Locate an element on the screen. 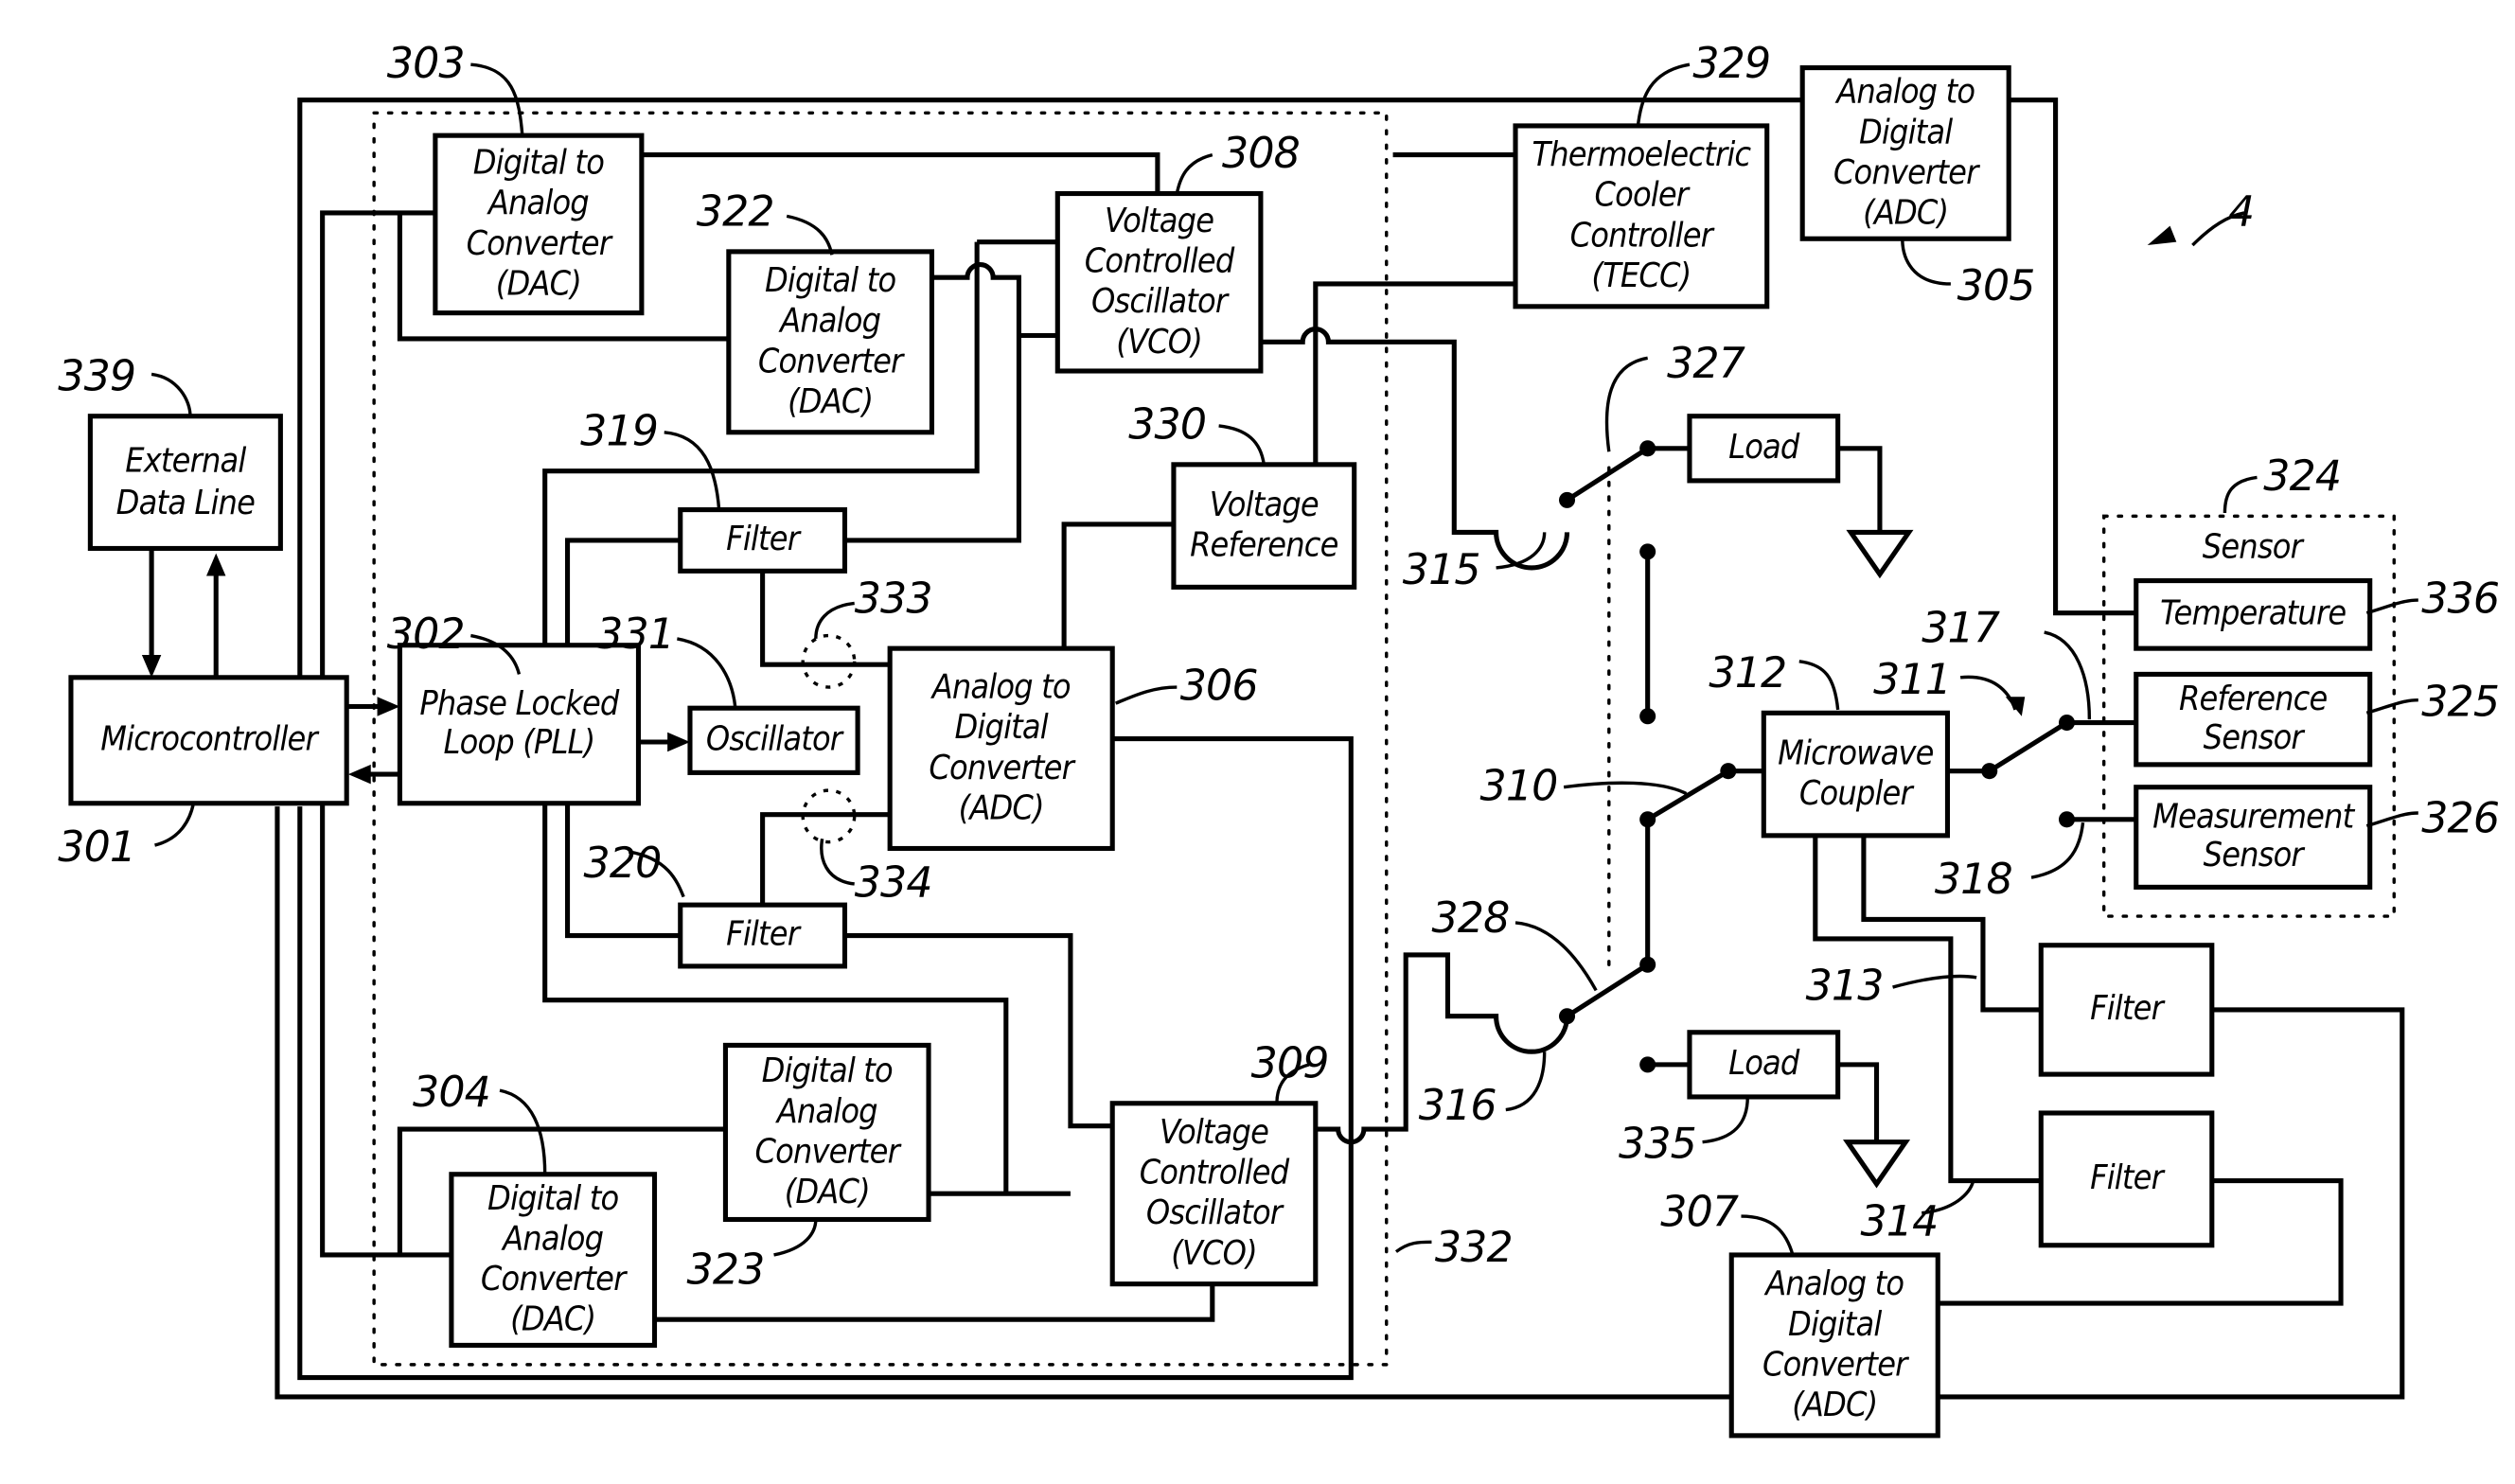 Image resolution: width=2515 pixels, height=1484 pixels. sensor-group-title: Sensor is located at coordinates (2254, 547).